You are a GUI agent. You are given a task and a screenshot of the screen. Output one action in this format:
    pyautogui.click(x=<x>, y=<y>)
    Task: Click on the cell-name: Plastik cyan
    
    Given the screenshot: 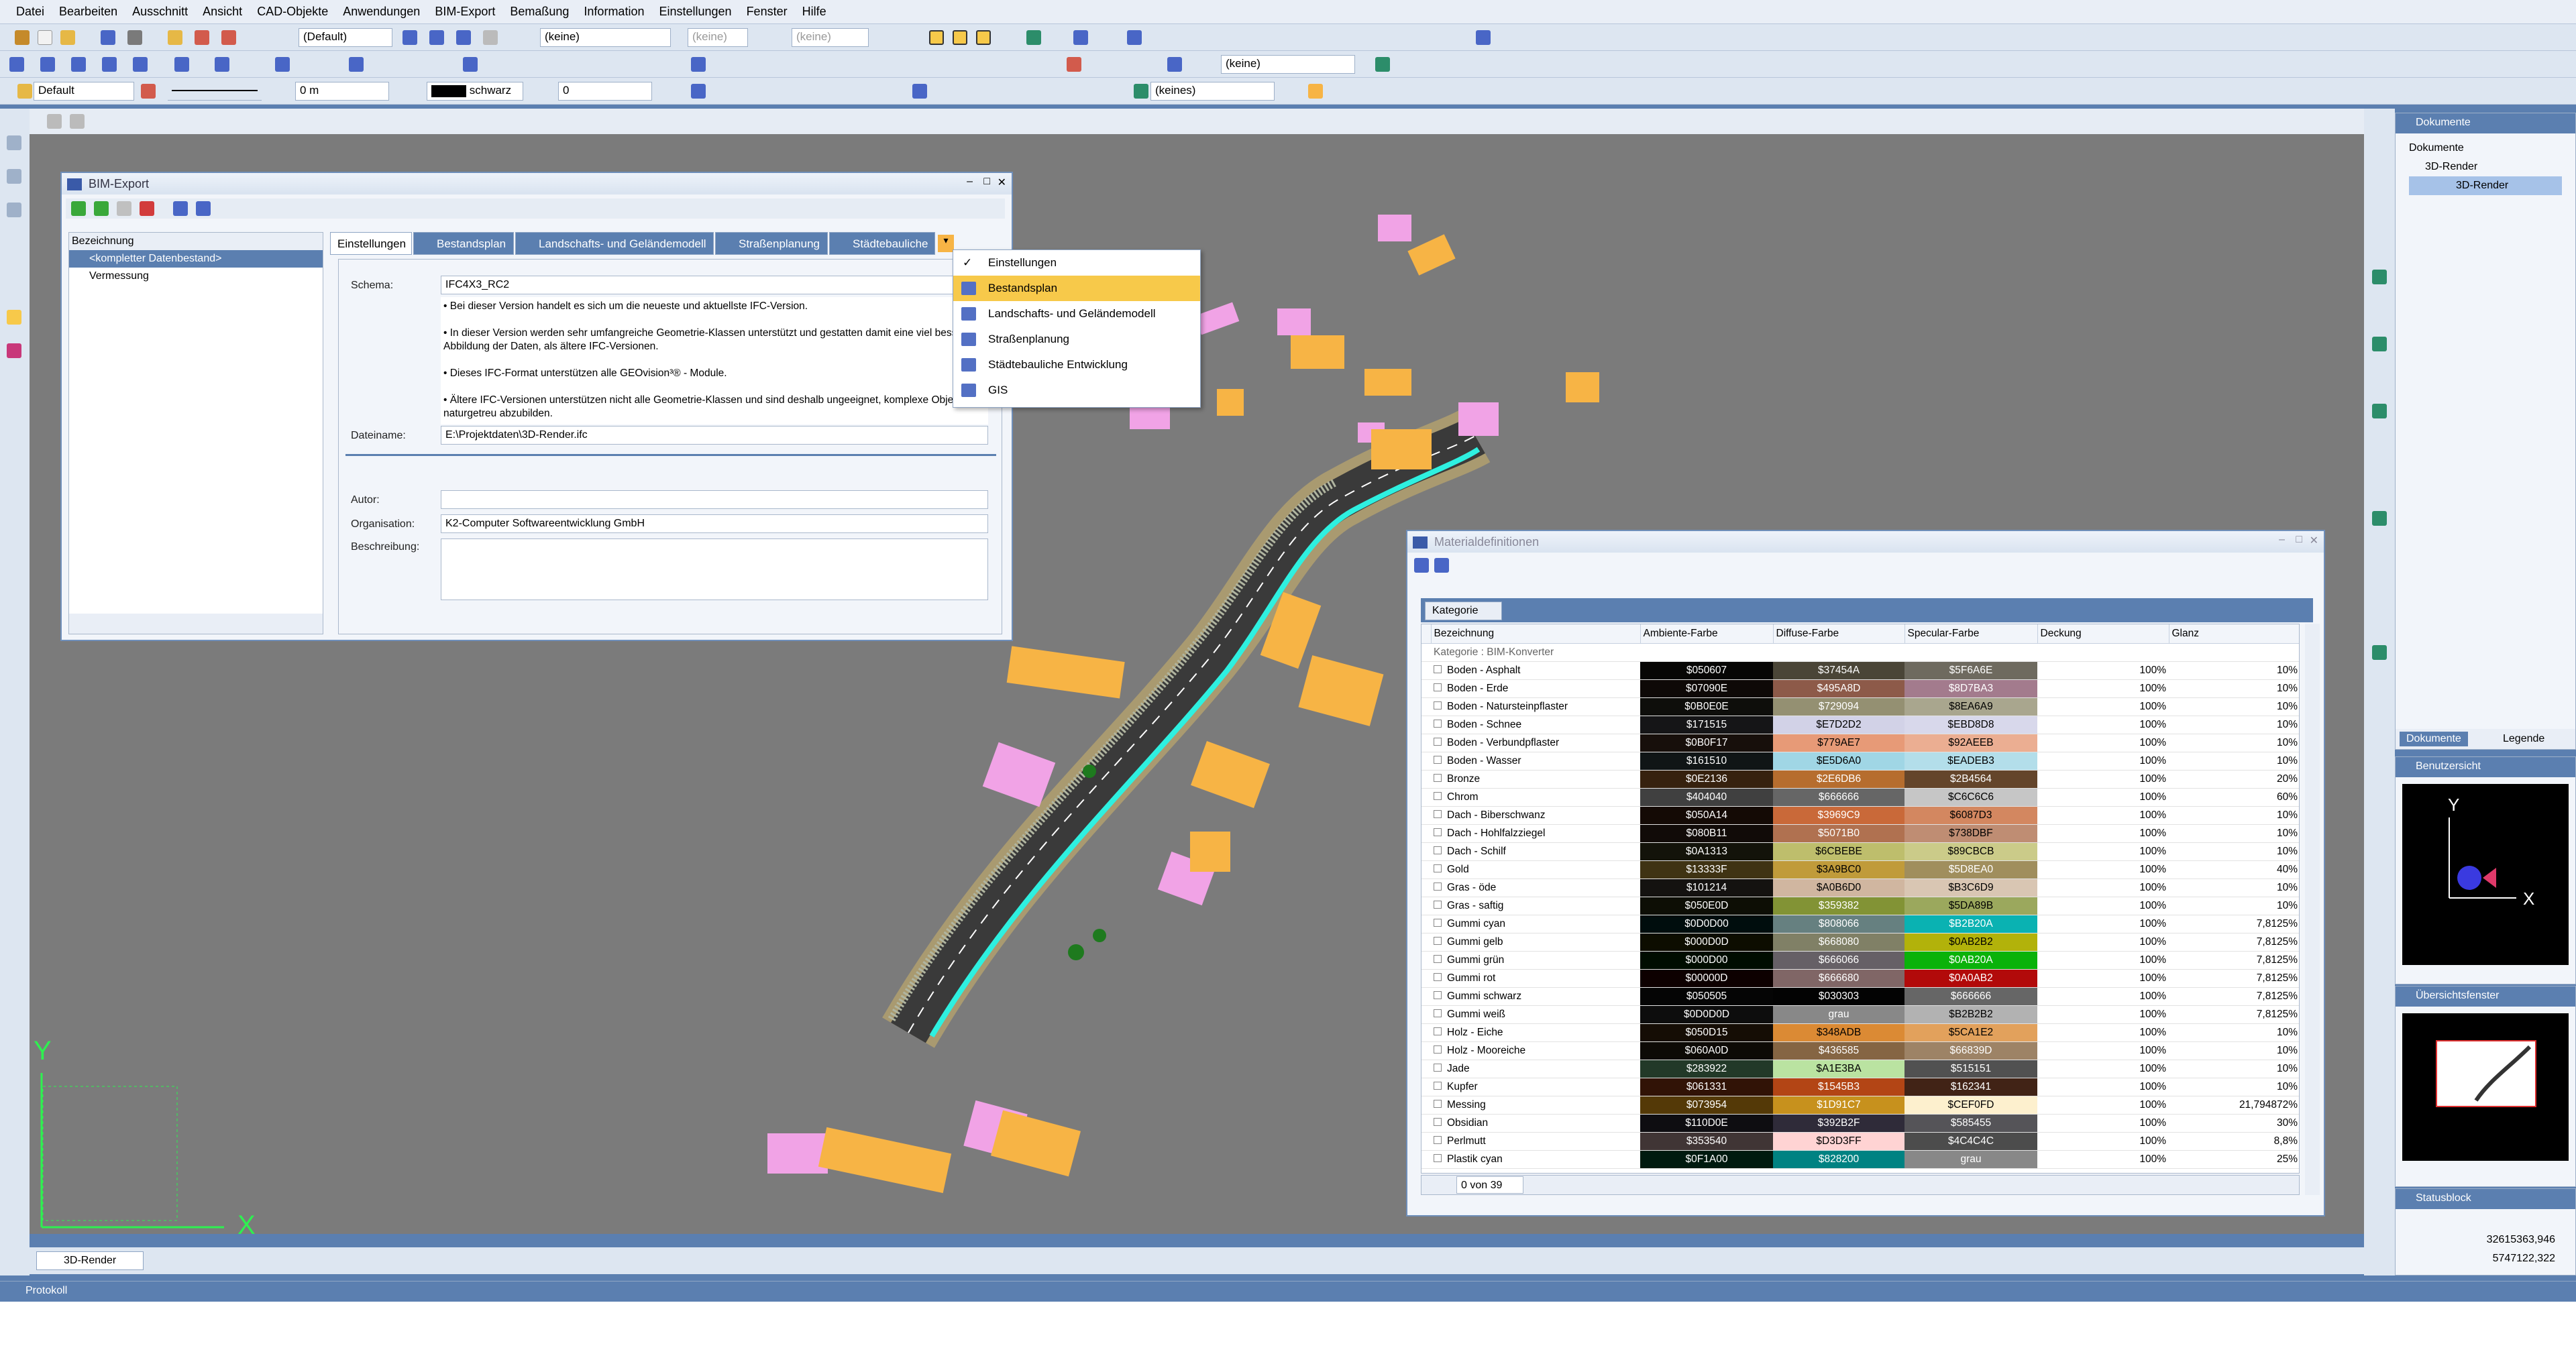 What is the action you would take?
    pyautogui.click(x=1542, y=1159)
    